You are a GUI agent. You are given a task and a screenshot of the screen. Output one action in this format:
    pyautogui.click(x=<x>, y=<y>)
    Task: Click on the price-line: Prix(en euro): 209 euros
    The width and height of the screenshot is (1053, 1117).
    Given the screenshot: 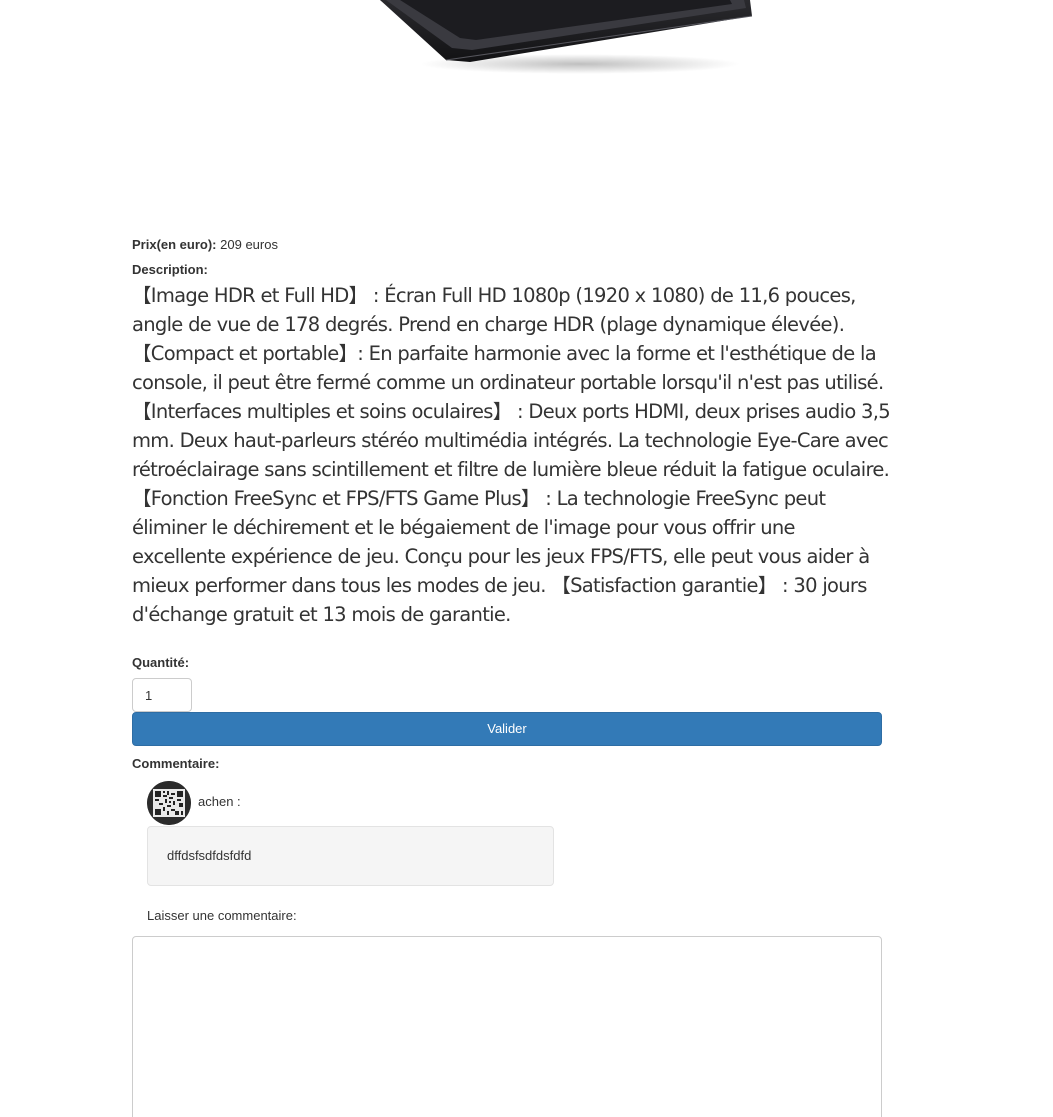 What is the action you would take?
    pyautogui.click(x=507, y=245)
    